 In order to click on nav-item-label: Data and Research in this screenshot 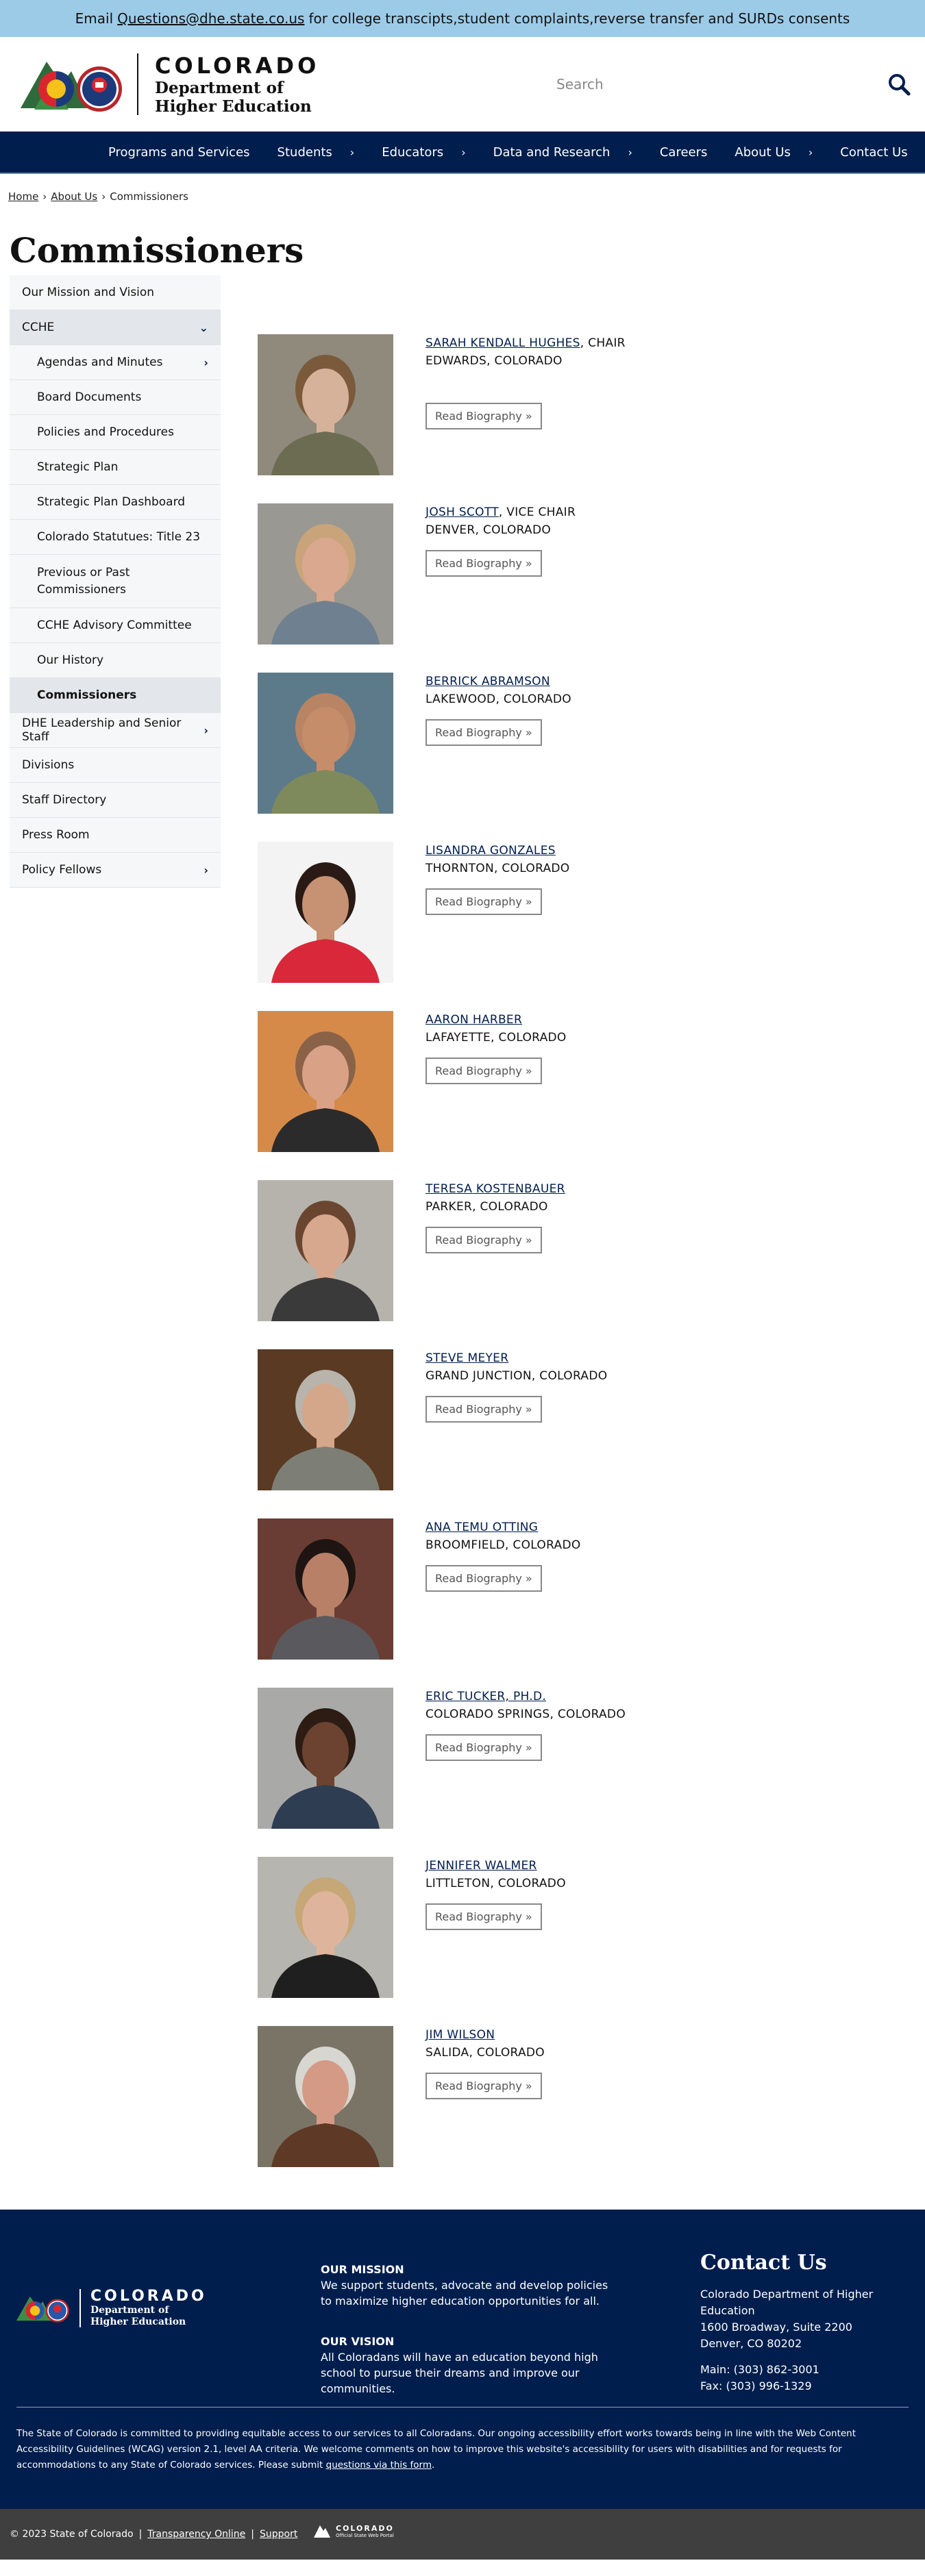, I will do `click(551, 152)`.